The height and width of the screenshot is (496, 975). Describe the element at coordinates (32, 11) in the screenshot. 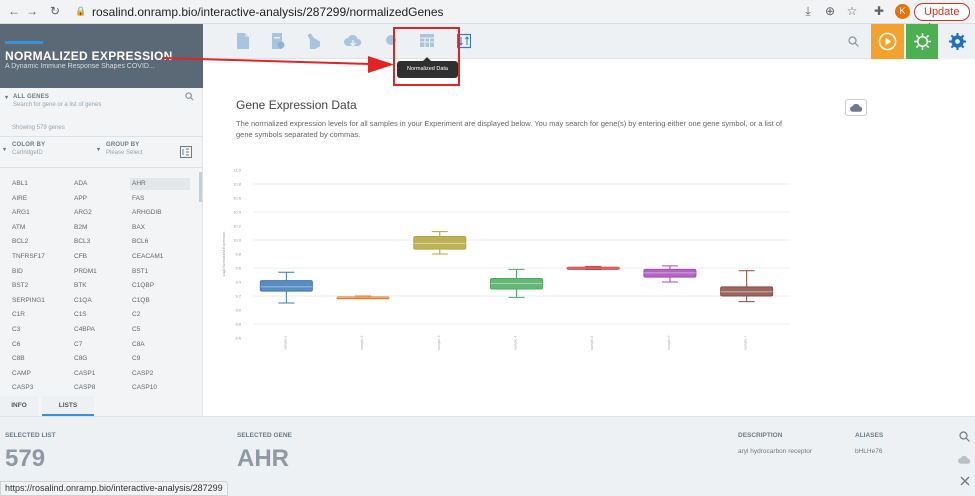

I see `forward-arrow-icon: →` at that location.